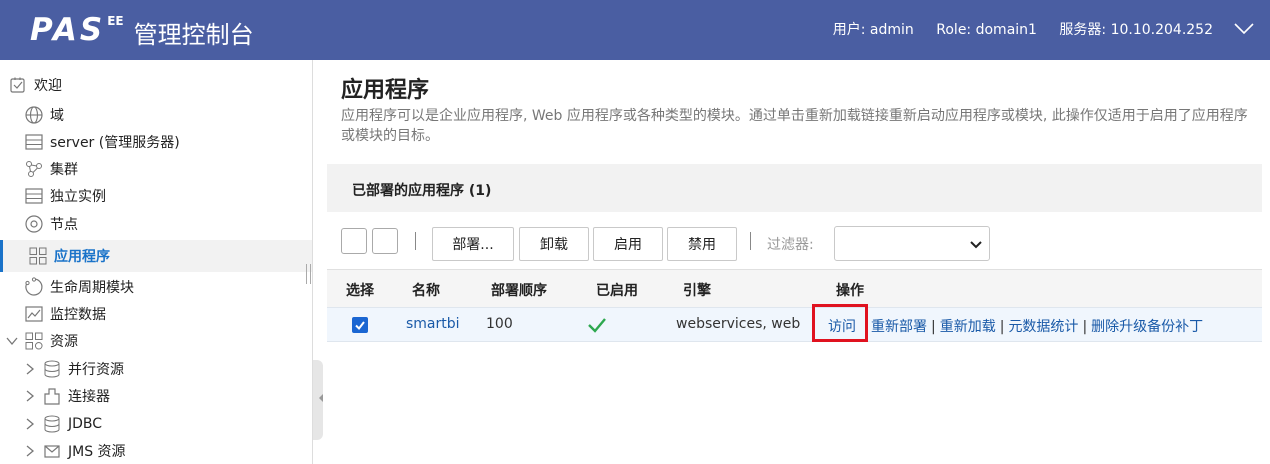 The height and width of the screenshot is (464, 1270). I want to click on sidebar-item-concurrent: 并行资源, so click(156, 369).